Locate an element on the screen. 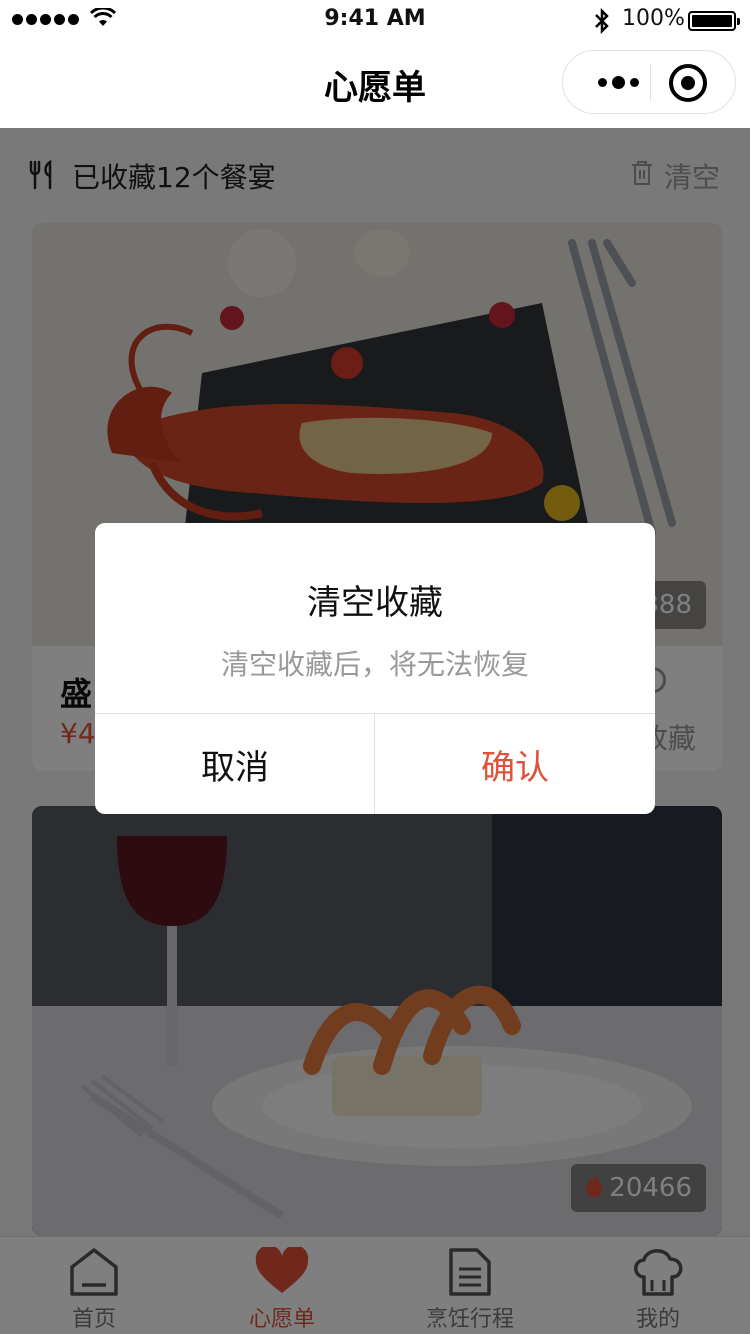 The height and width of the screenshot is (1334, 750). nav-bar: 心愿单 is located at coordinates (375, 84).